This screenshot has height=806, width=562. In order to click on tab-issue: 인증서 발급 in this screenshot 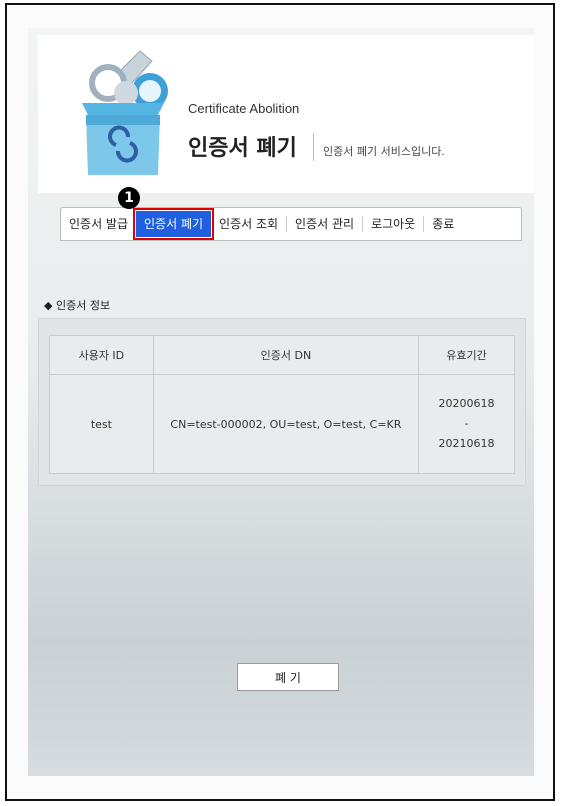, I will do `click(98, 224)`.